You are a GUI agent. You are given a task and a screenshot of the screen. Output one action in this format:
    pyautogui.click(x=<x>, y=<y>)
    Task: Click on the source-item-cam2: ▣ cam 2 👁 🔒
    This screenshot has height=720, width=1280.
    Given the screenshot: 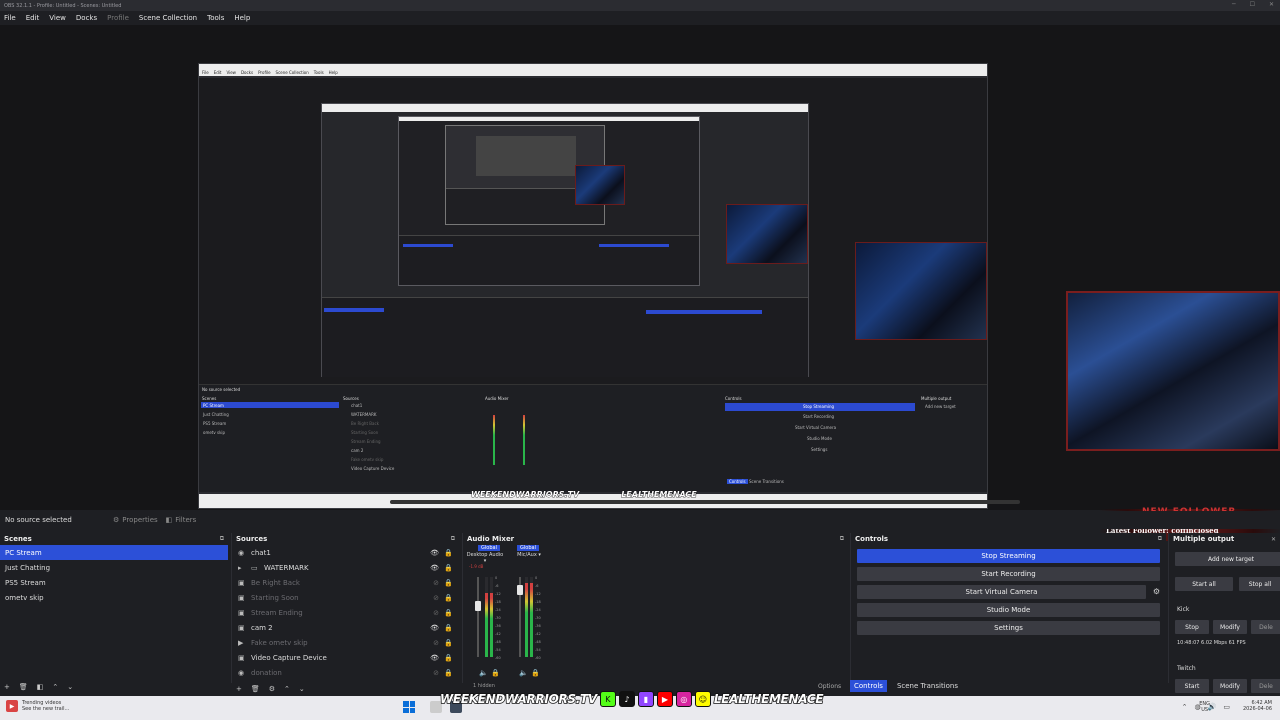 What is the action you would take?
    pyautogui.click(x=345, y=627)
    